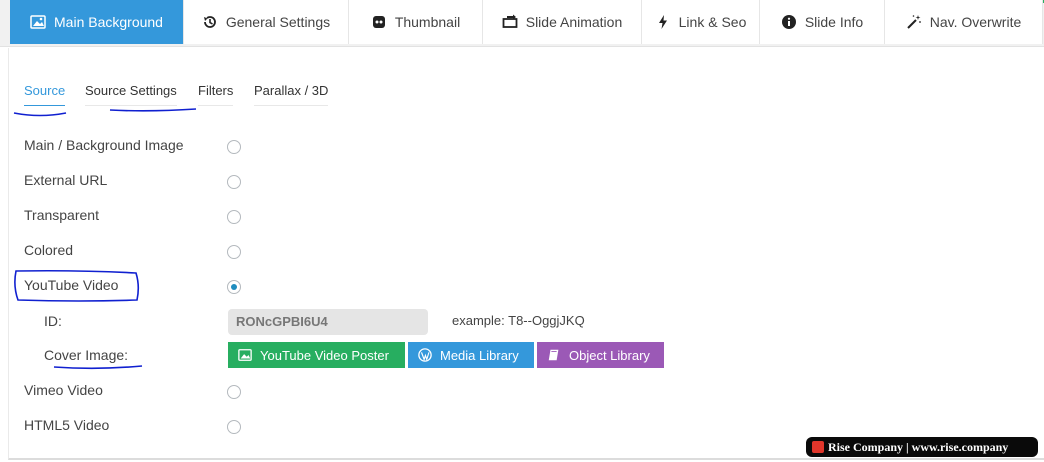 The height and width of the screenshot is (462, 1044). Describe the element at coordinates (131, 94) in the screenshot. I see `subtab-source-settings: Source Settings` at that location.